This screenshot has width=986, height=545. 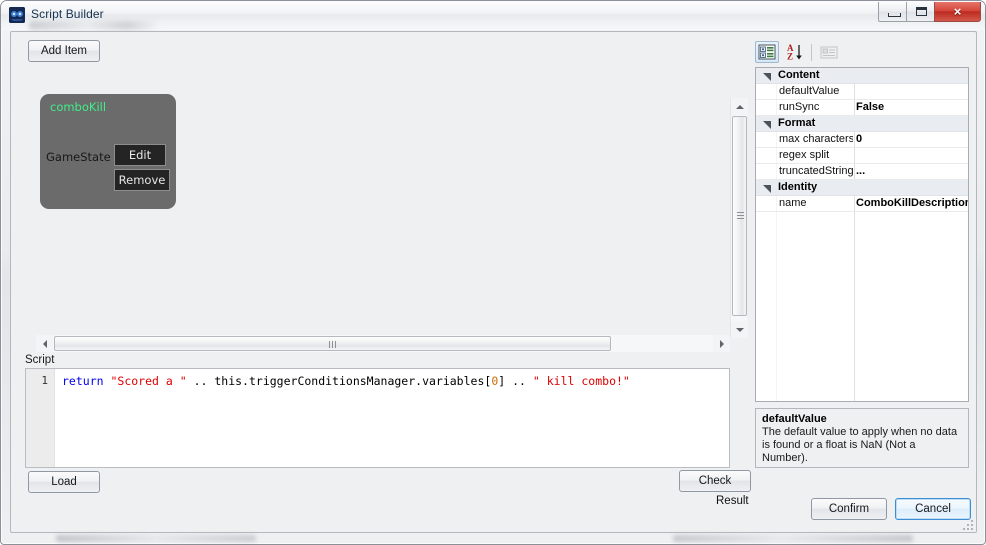 I want to click on line-number: 1, so click(x=44, y=380).